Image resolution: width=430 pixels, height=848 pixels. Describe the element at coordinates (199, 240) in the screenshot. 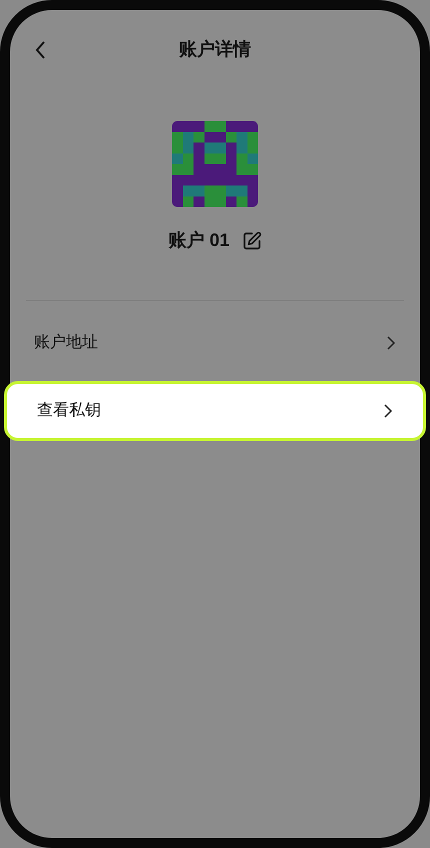

I see `account-name: 账户 01` at that location.